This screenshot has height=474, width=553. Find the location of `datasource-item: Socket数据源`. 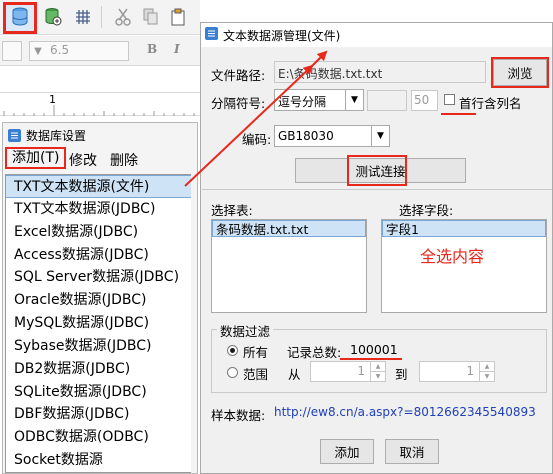

datasource-item: Socket数据源 is located at coordinates (98, 460).